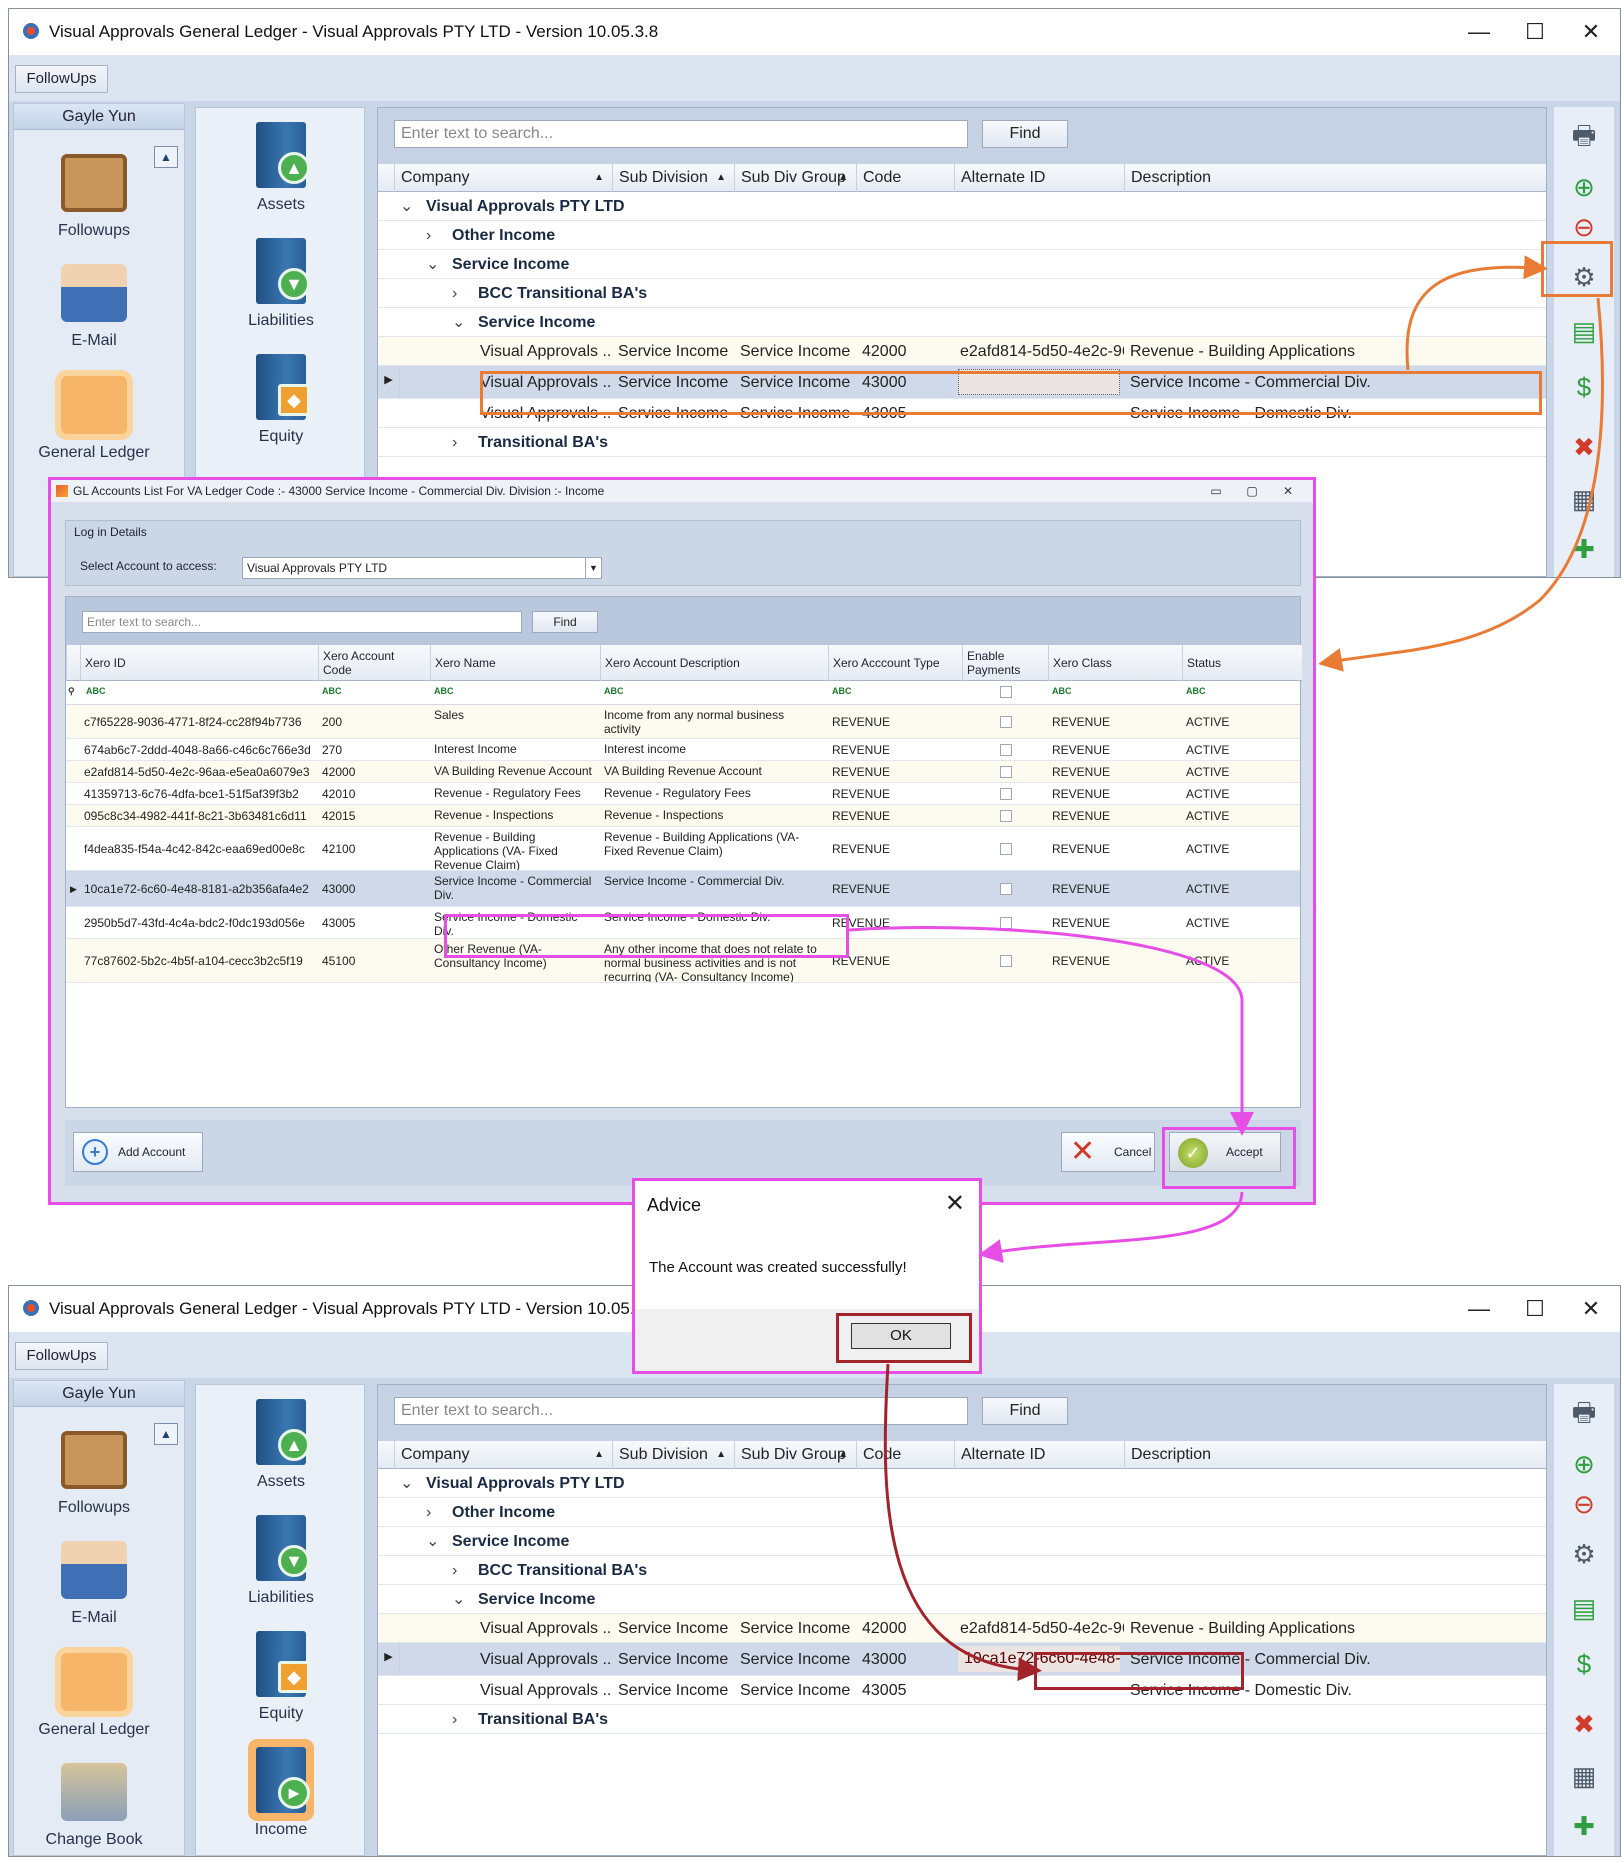  Describe the element at coordinates (683, 693) in the screenshot. I see `filter-row: ⚲ ABC ABC ABC ABC ABC ABC ABC` at that location.